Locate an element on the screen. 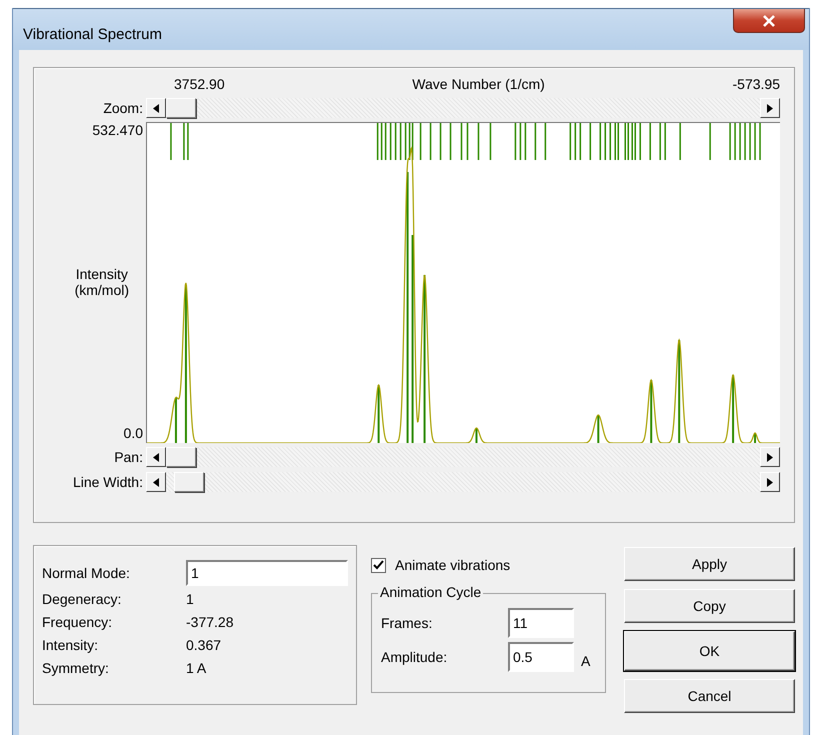  axis-title: Wave Number (1/cm) is located at coordinates (478, 85).